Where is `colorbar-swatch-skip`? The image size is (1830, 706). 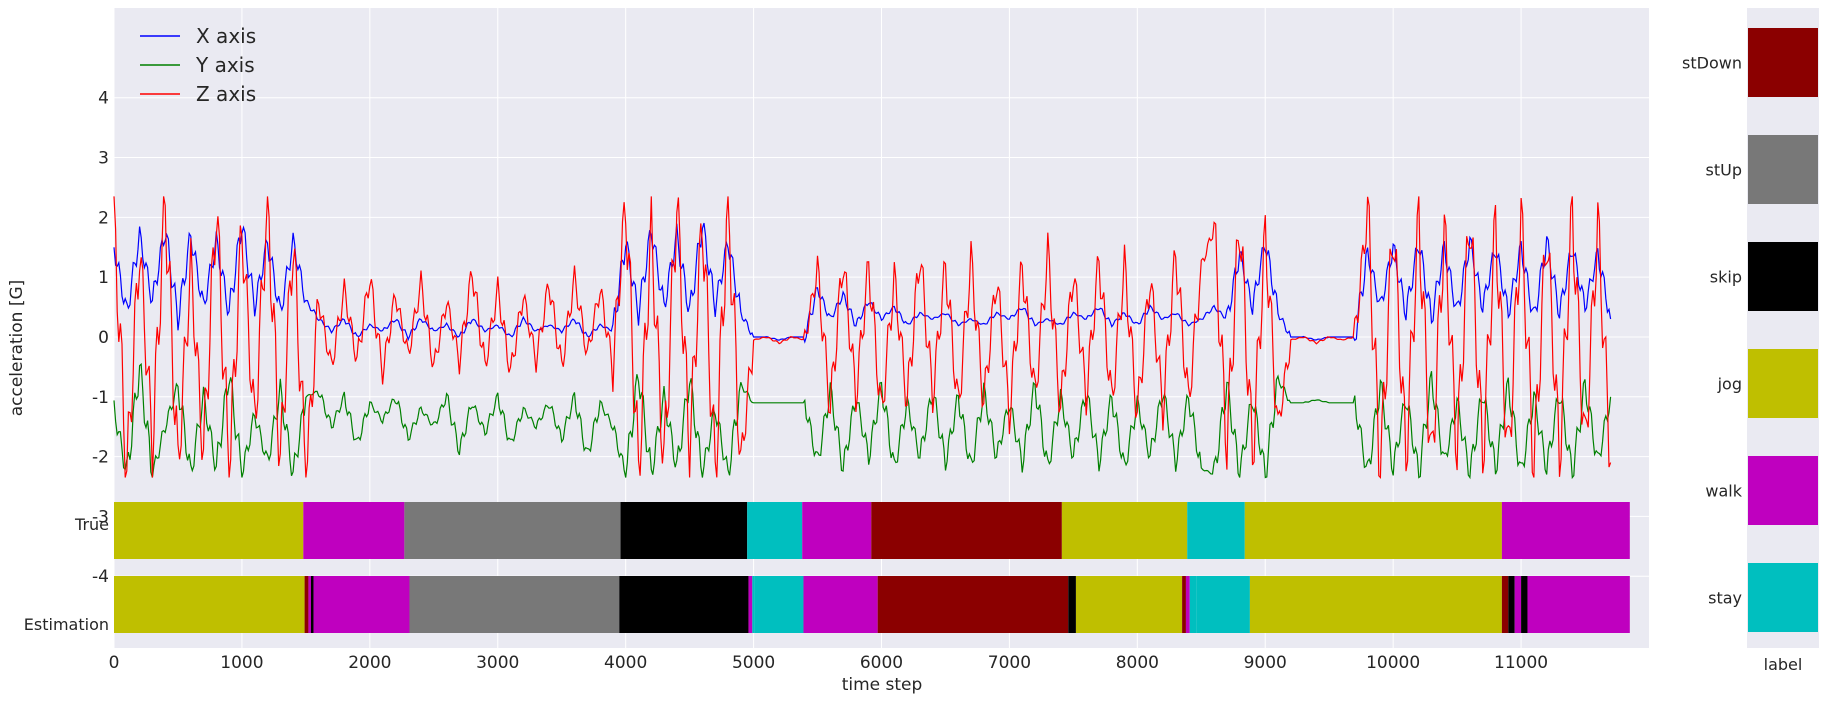
colorbar-swatch-skip is located at coordinates (1783, 276).